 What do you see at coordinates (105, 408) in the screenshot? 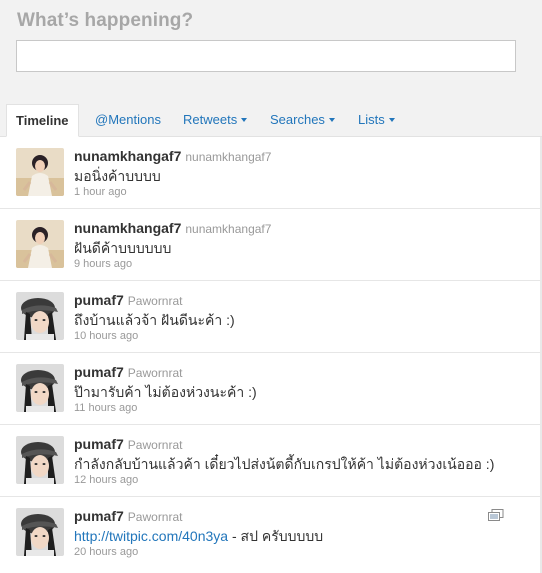
I see `tweet-timestamp: 11 hours ago` at bounding box center [105, 408].